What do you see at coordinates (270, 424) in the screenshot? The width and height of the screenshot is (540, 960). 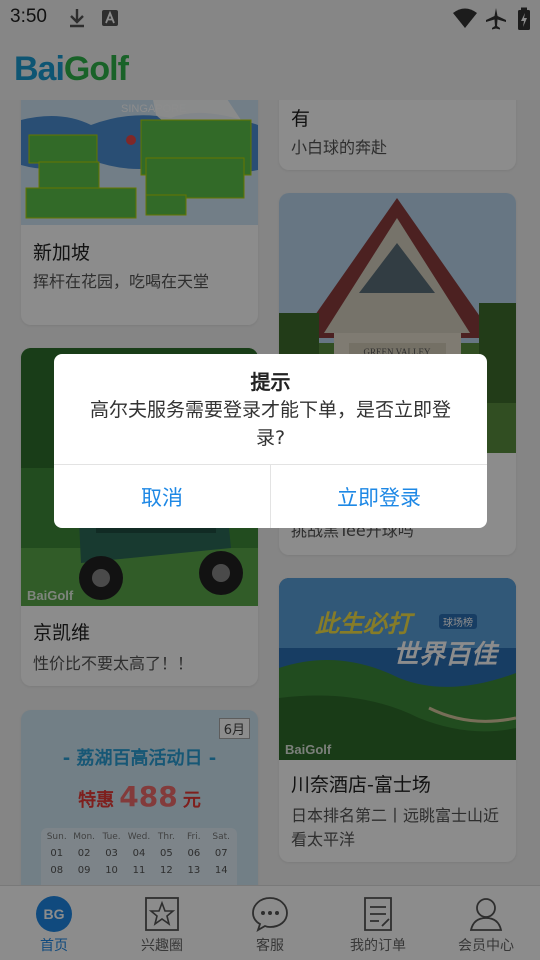 I see `dialog-message: 高尔夫服务需要登录才能下单，是否立即登录?` at bounding box center [270, 424].